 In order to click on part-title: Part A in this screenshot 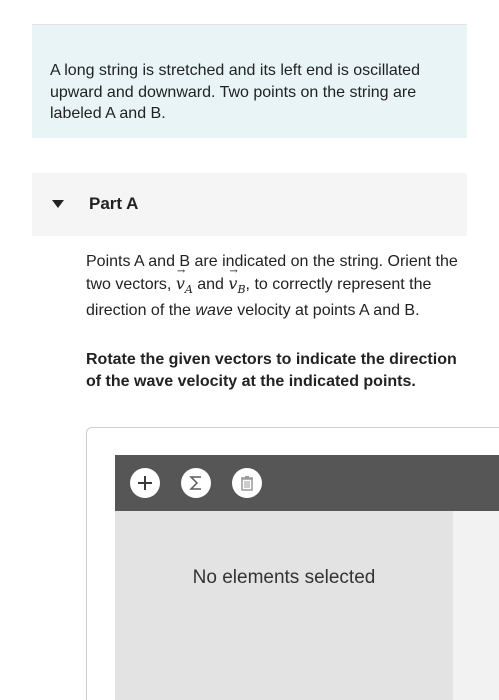, I will do `click(113, 204)`.